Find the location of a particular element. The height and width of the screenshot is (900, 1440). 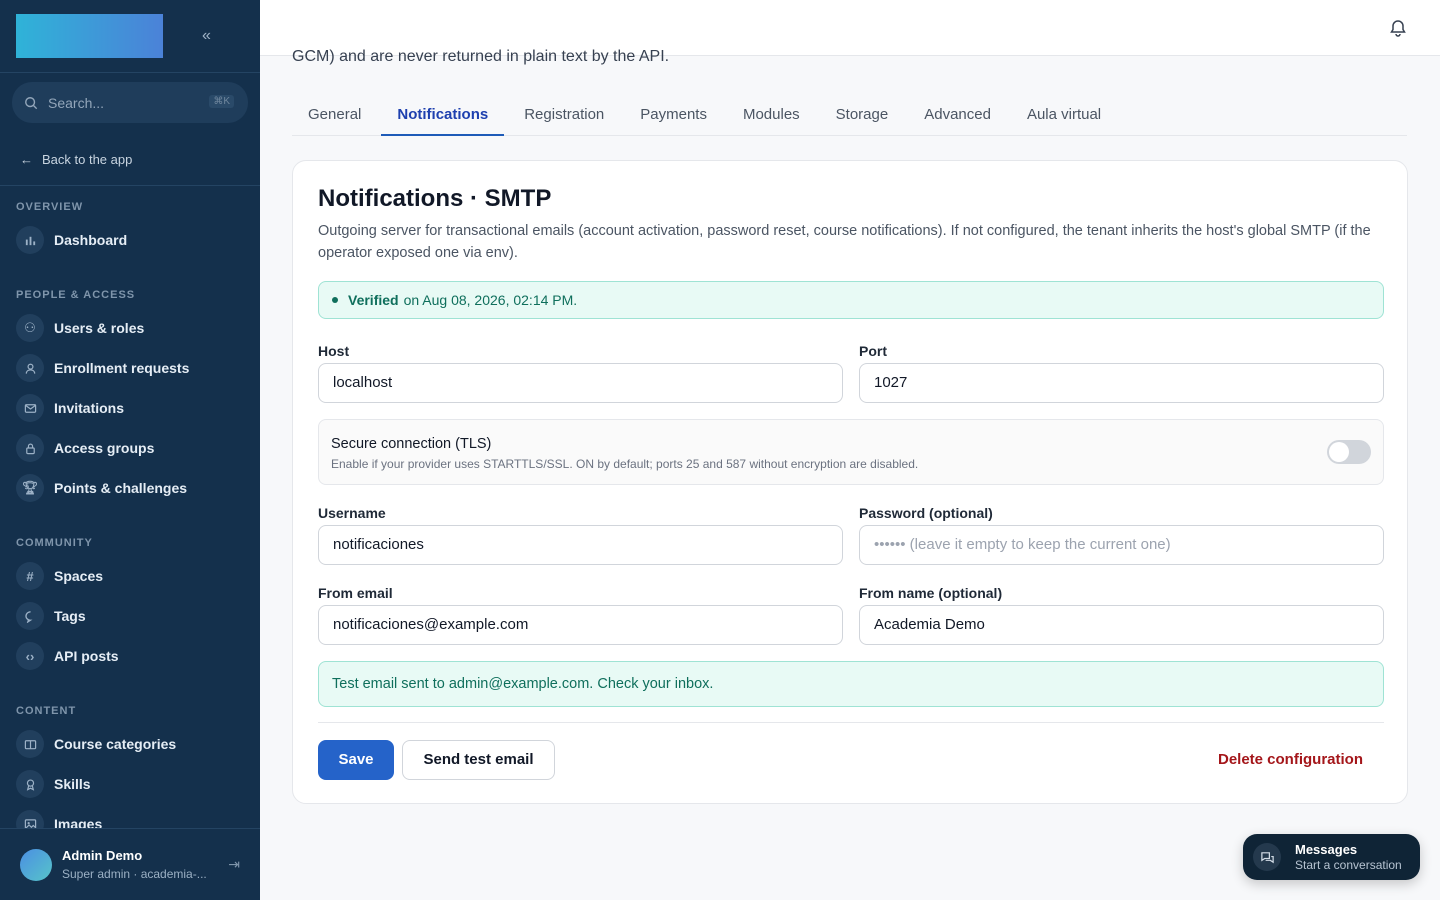

bar-chart-icon is located at coordinates (30, 240).